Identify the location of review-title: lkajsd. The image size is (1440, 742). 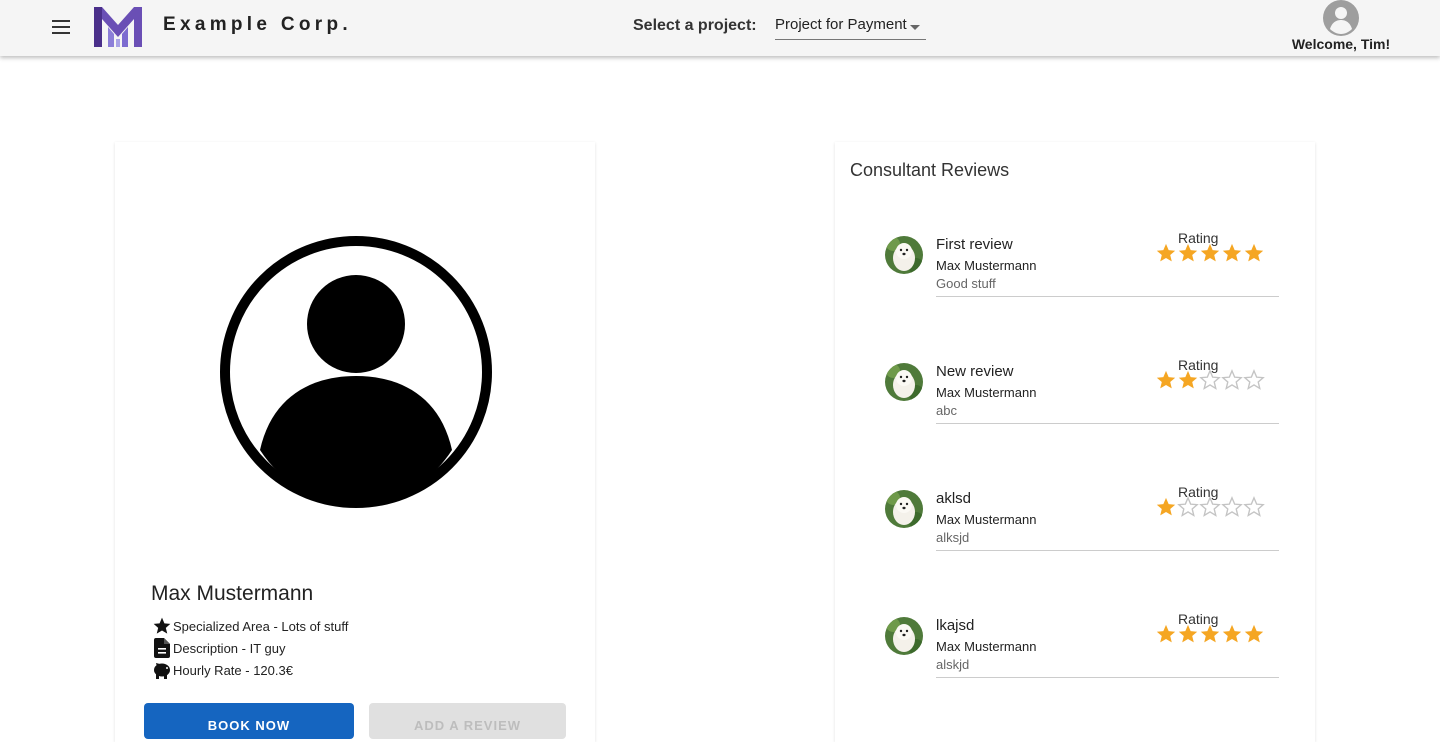
(955, 625).